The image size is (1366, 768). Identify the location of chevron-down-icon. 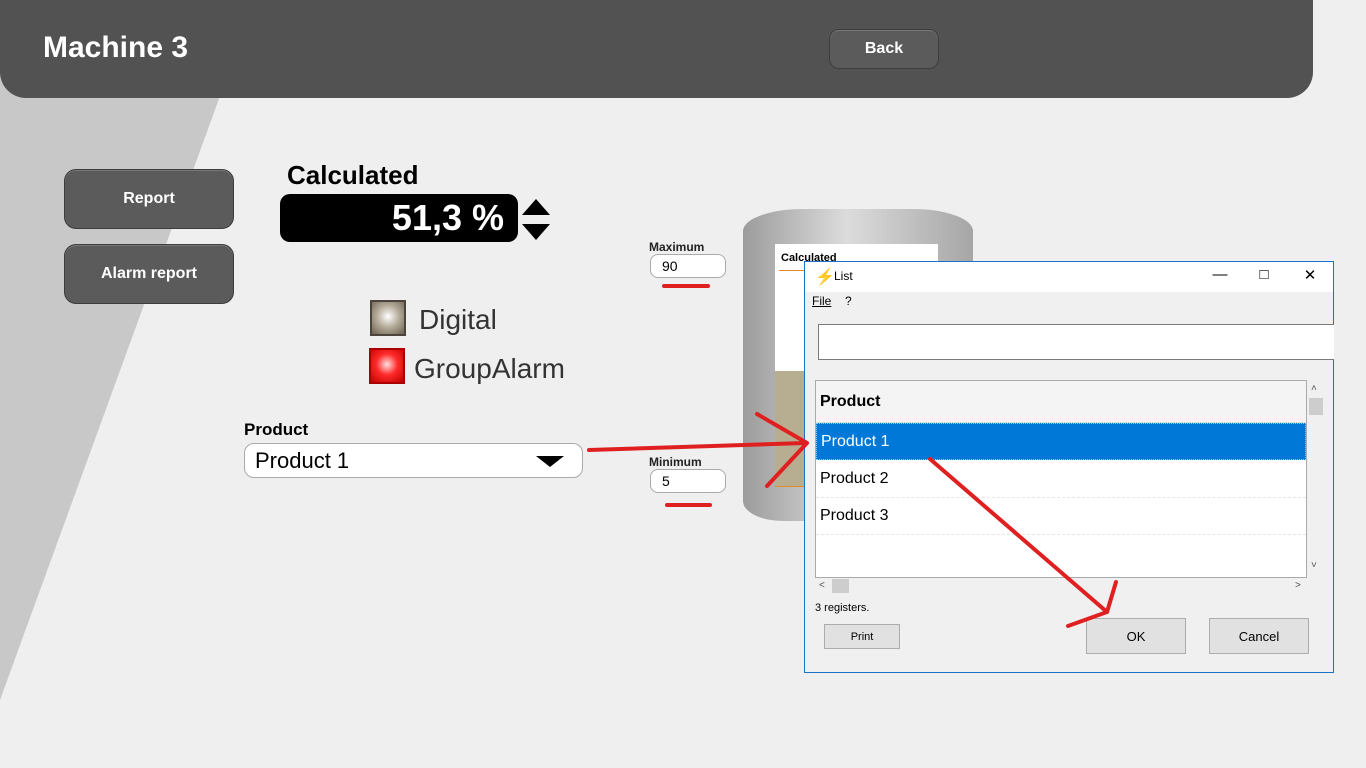
(550, 461).